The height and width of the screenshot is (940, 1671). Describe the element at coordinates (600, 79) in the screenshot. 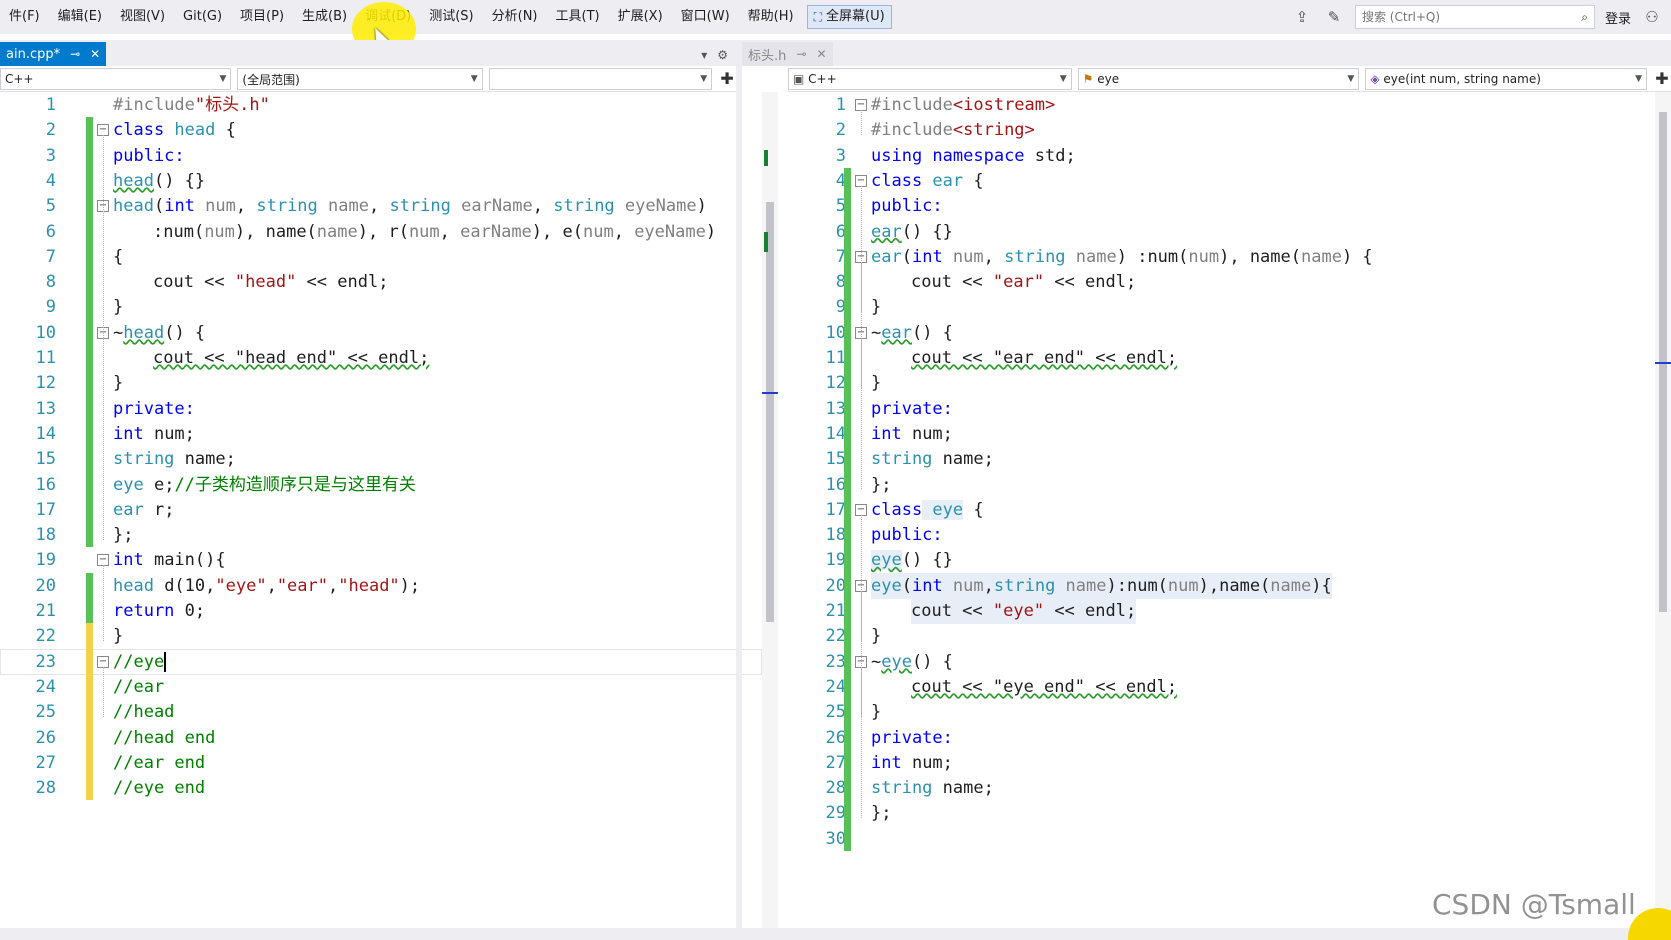

I see `member-dropdown: ▼` at that location.